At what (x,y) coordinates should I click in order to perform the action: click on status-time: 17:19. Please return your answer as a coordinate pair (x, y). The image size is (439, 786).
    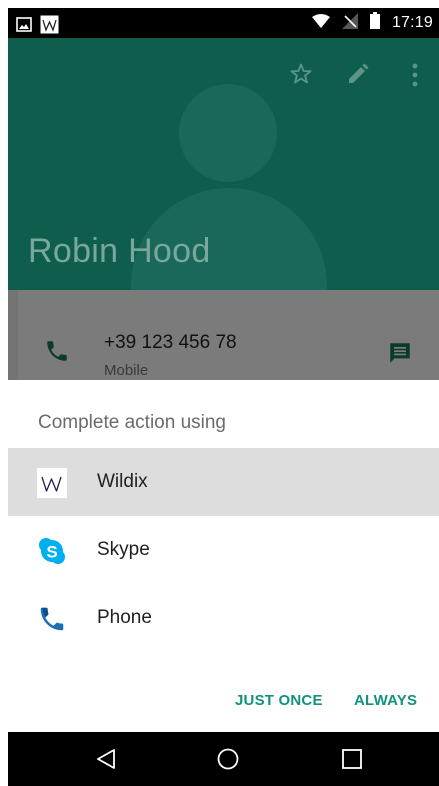
    Looking at the image, I should click on (412, 22).